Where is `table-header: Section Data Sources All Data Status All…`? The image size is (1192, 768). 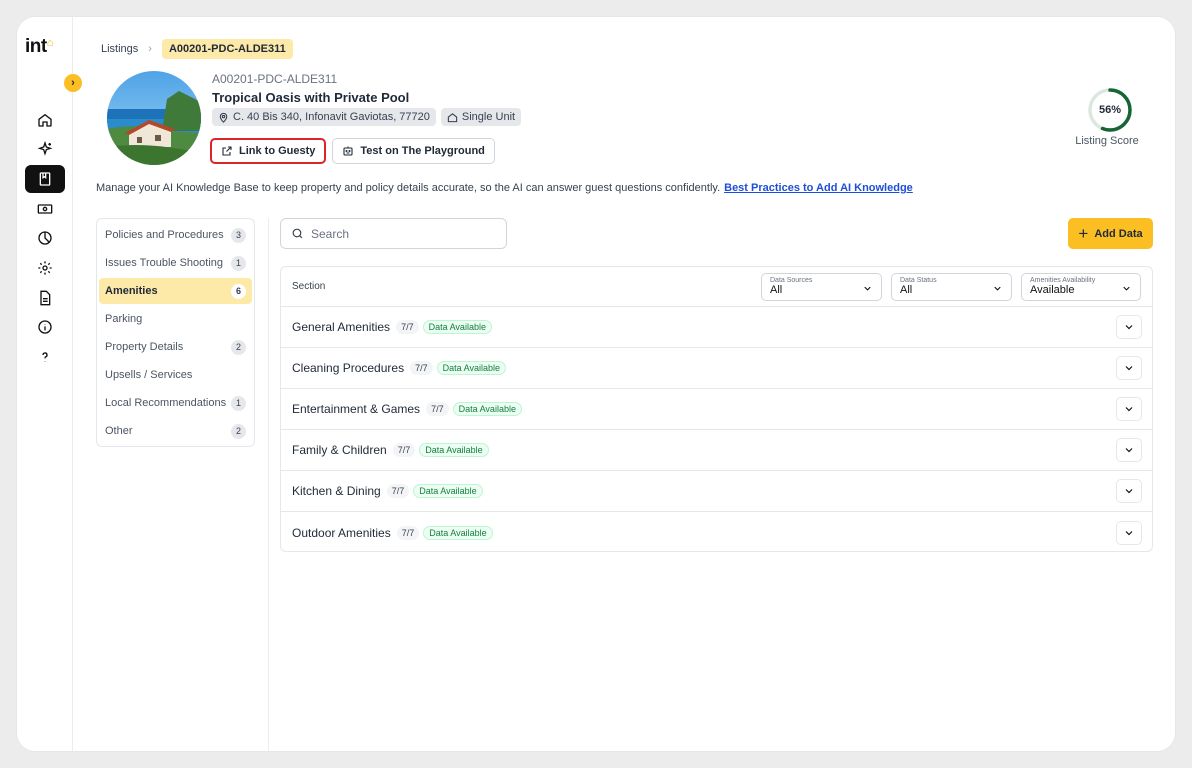 table-header: Section Data Sources All Data Status All… is located at coordinates (716, 287).